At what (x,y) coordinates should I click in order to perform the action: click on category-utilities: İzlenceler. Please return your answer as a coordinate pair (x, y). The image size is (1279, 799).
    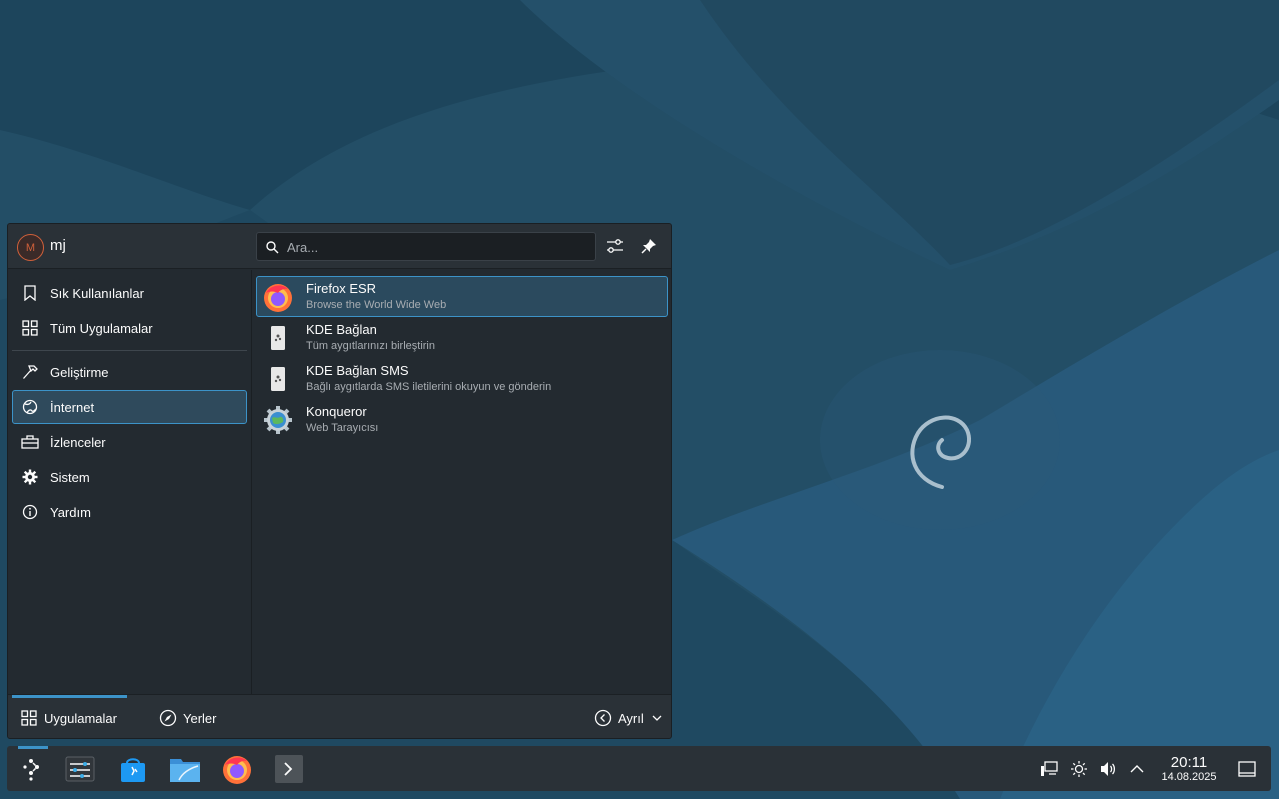
    Looking at the image, I should click on (129, 442).